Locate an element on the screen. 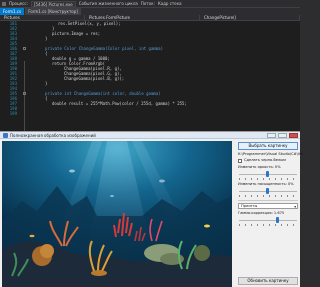 Image resolution: width=320 pixels, height=287 pixels. lifecycle-events-label: События жизненного цикла is located at coordinates (108, 4).